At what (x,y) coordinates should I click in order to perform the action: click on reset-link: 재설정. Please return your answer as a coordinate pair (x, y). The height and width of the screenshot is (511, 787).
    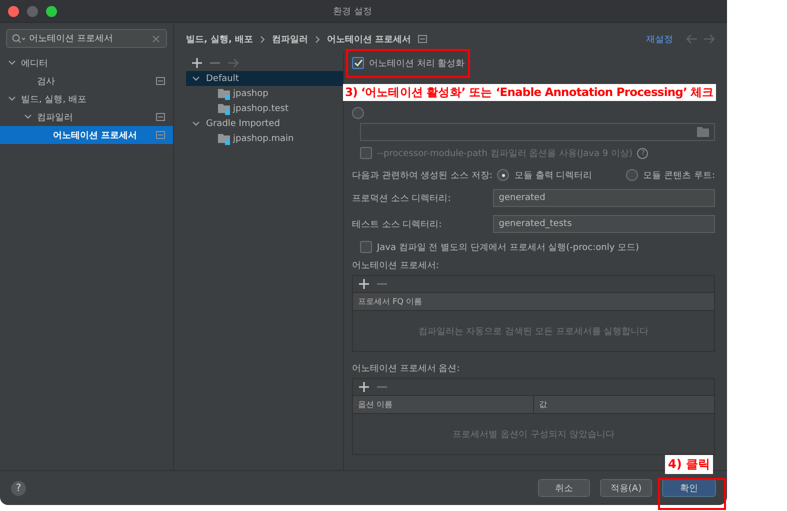
    Looking at the image, I should click on (659, 39).